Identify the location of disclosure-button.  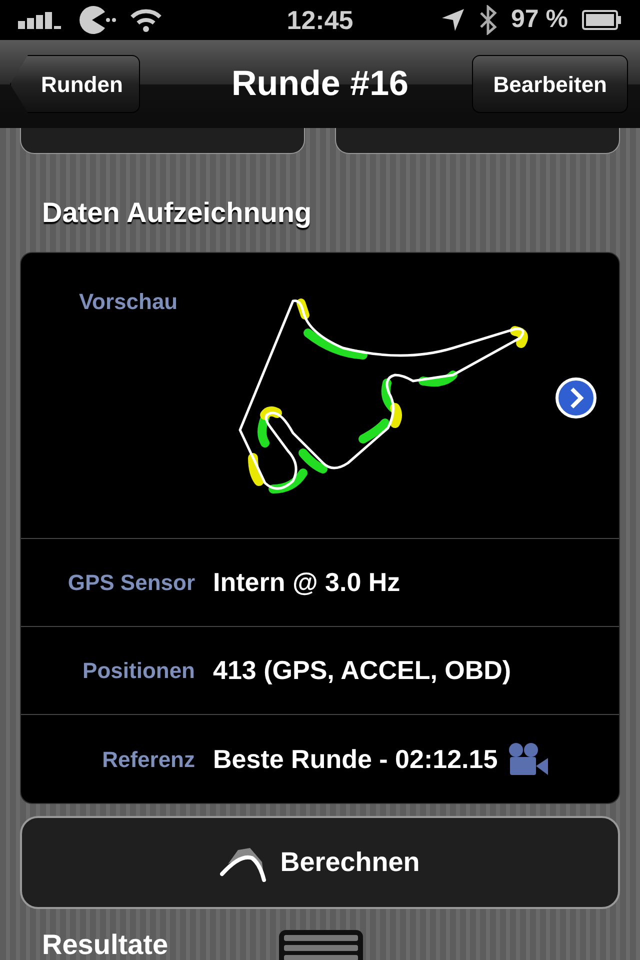
(576, 398).